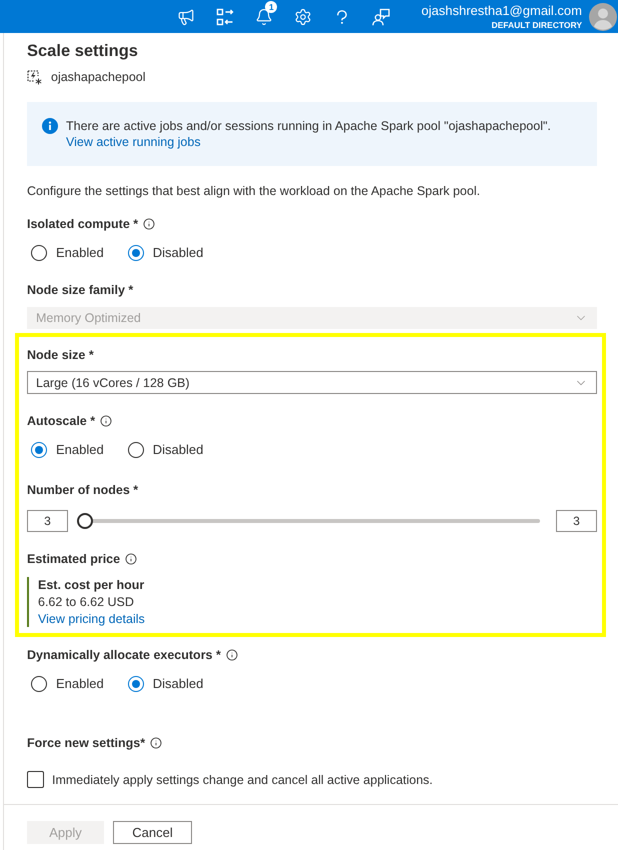 The image size is (618, 850). Describe the element at coordinates (312, 382) in the screenshot. I see `dropdown-field: Large (16 vCores / 128 GB)` at that location.